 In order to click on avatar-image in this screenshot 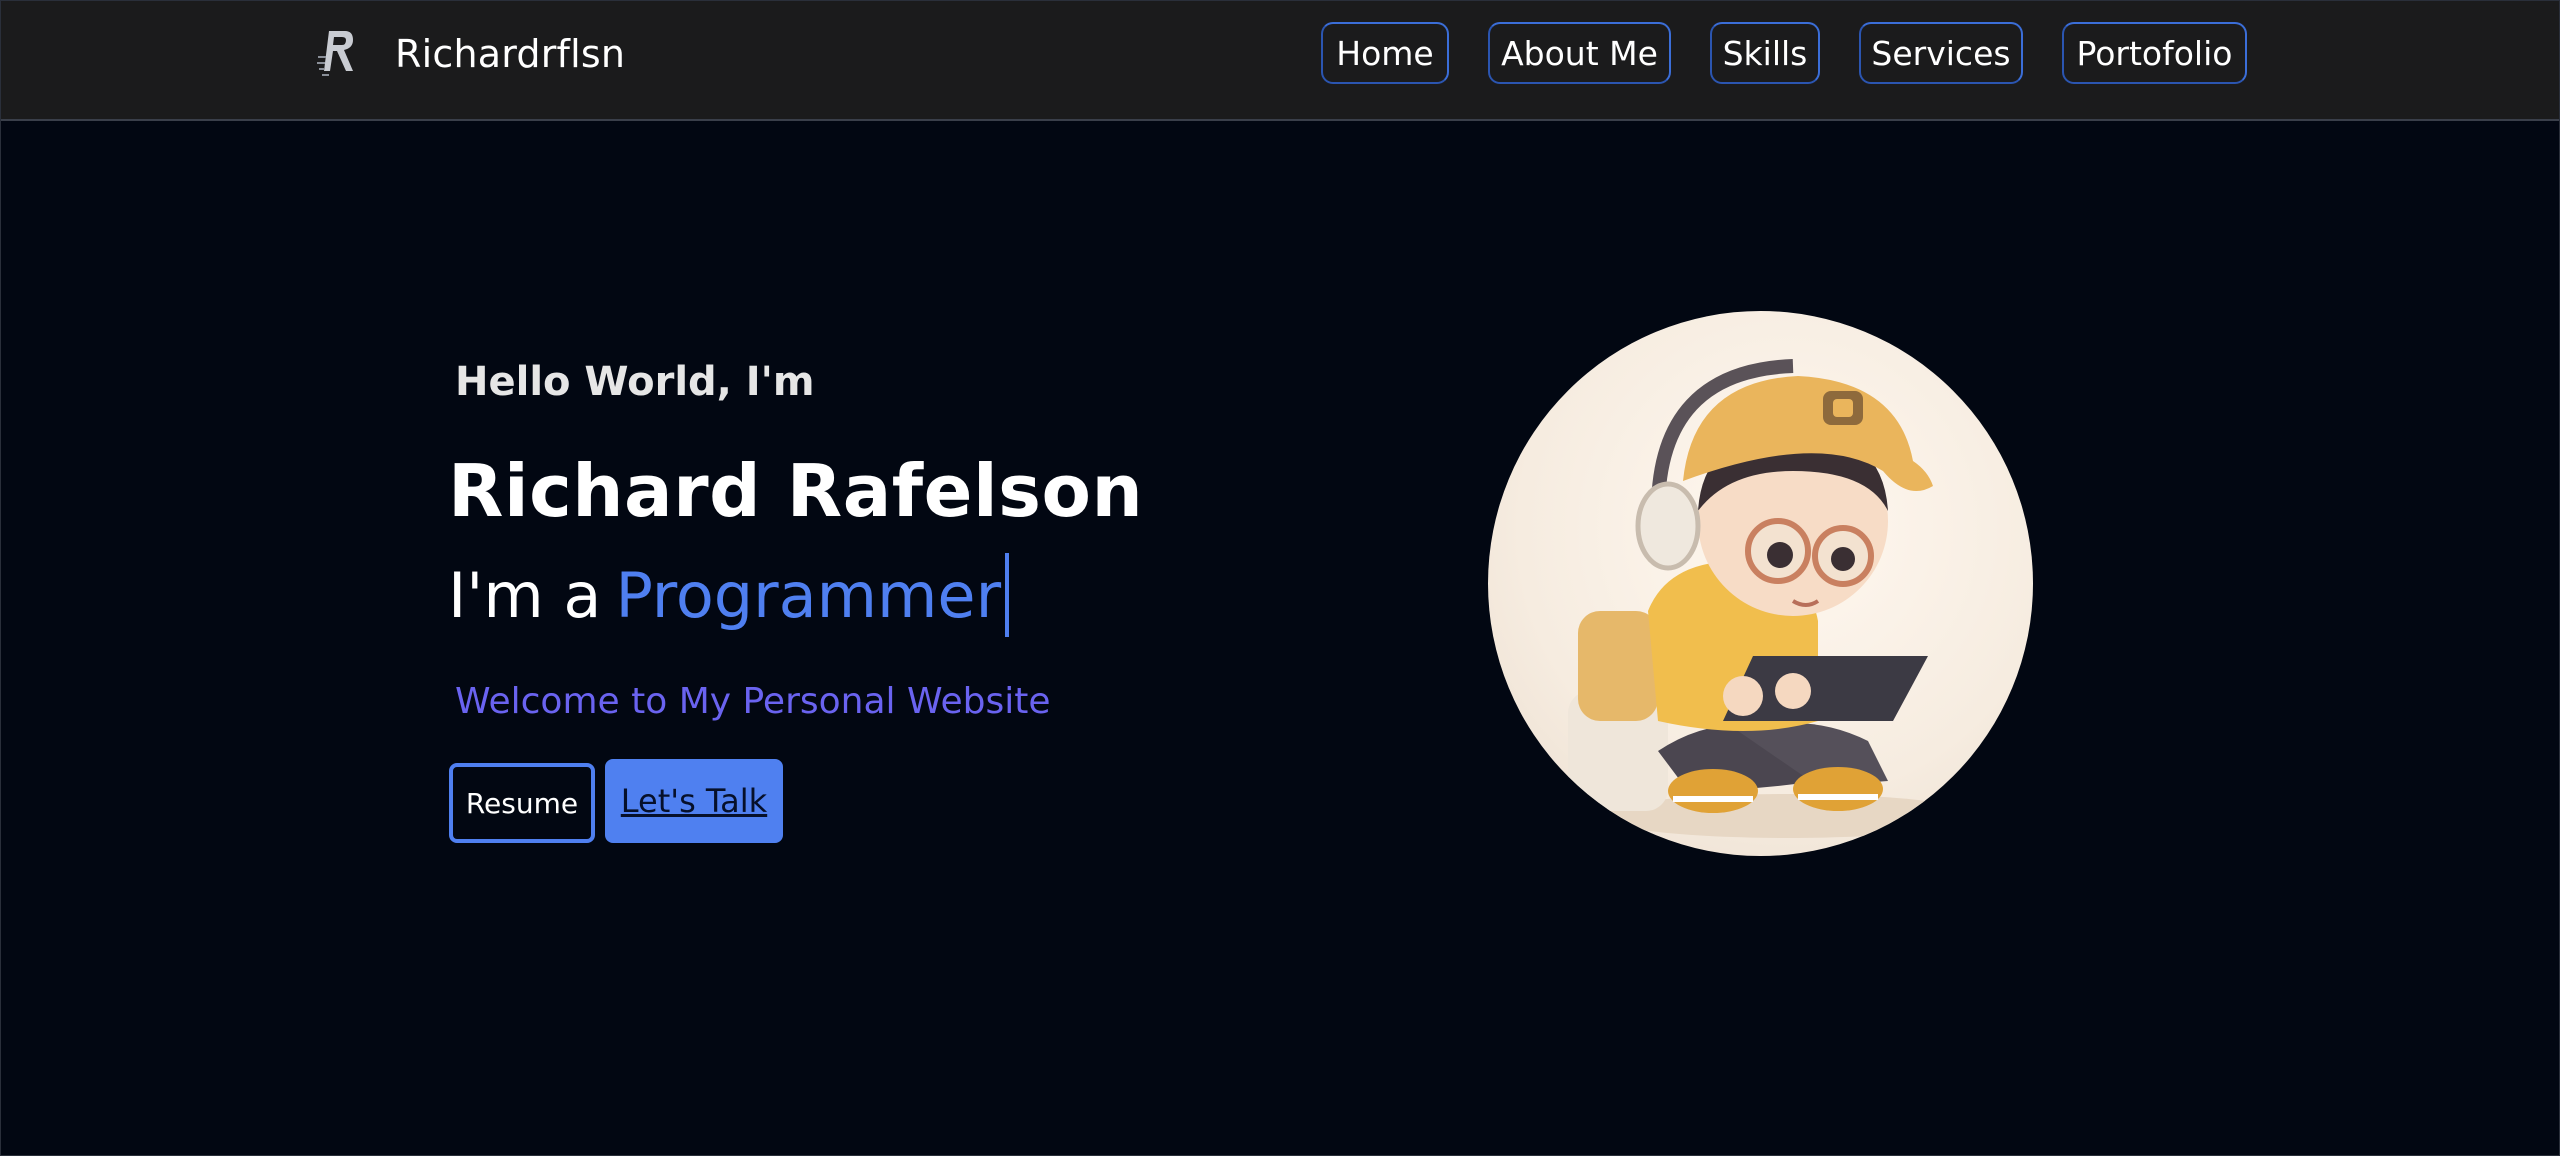, I will do `click(1760, 583)`.